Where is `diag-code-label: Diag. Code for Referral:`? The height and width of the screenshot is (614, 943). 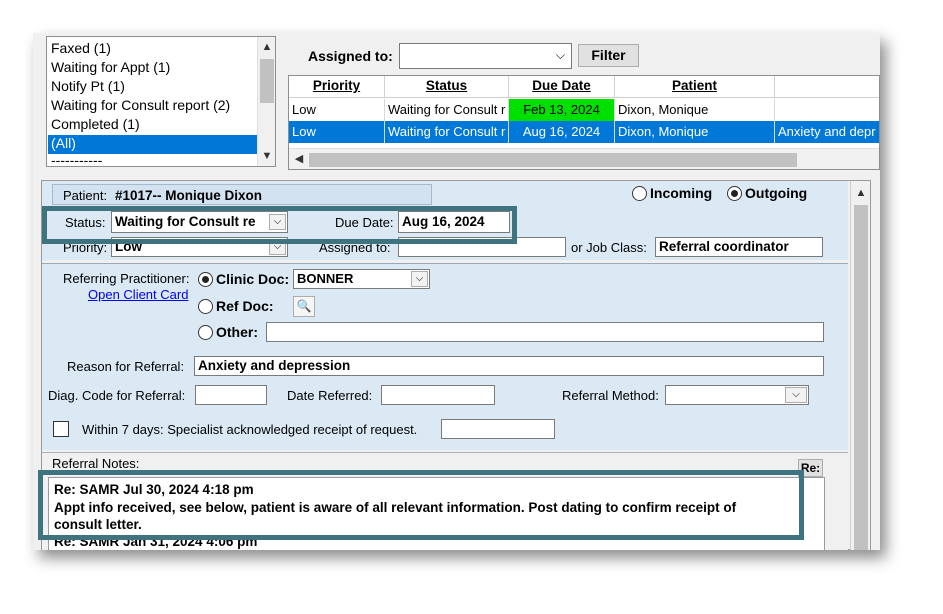
diag-code-label: Diag. Code for Referral: is located at coordinates (117, 395).